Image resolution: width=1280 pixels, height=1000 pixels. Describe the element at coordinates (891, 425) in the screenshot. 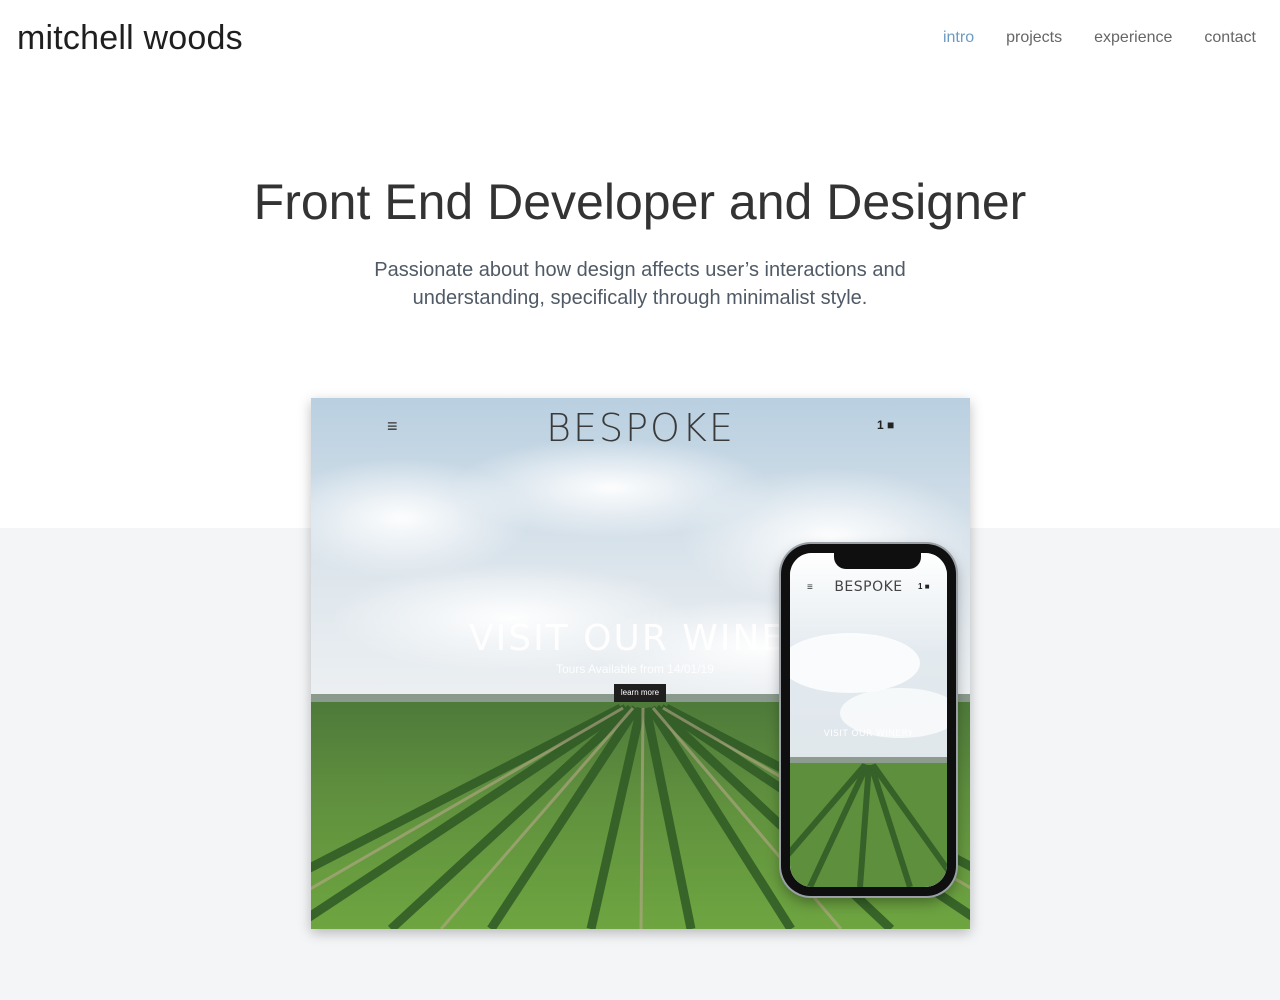

I see `shopping-bag-icon: ■` at that location.